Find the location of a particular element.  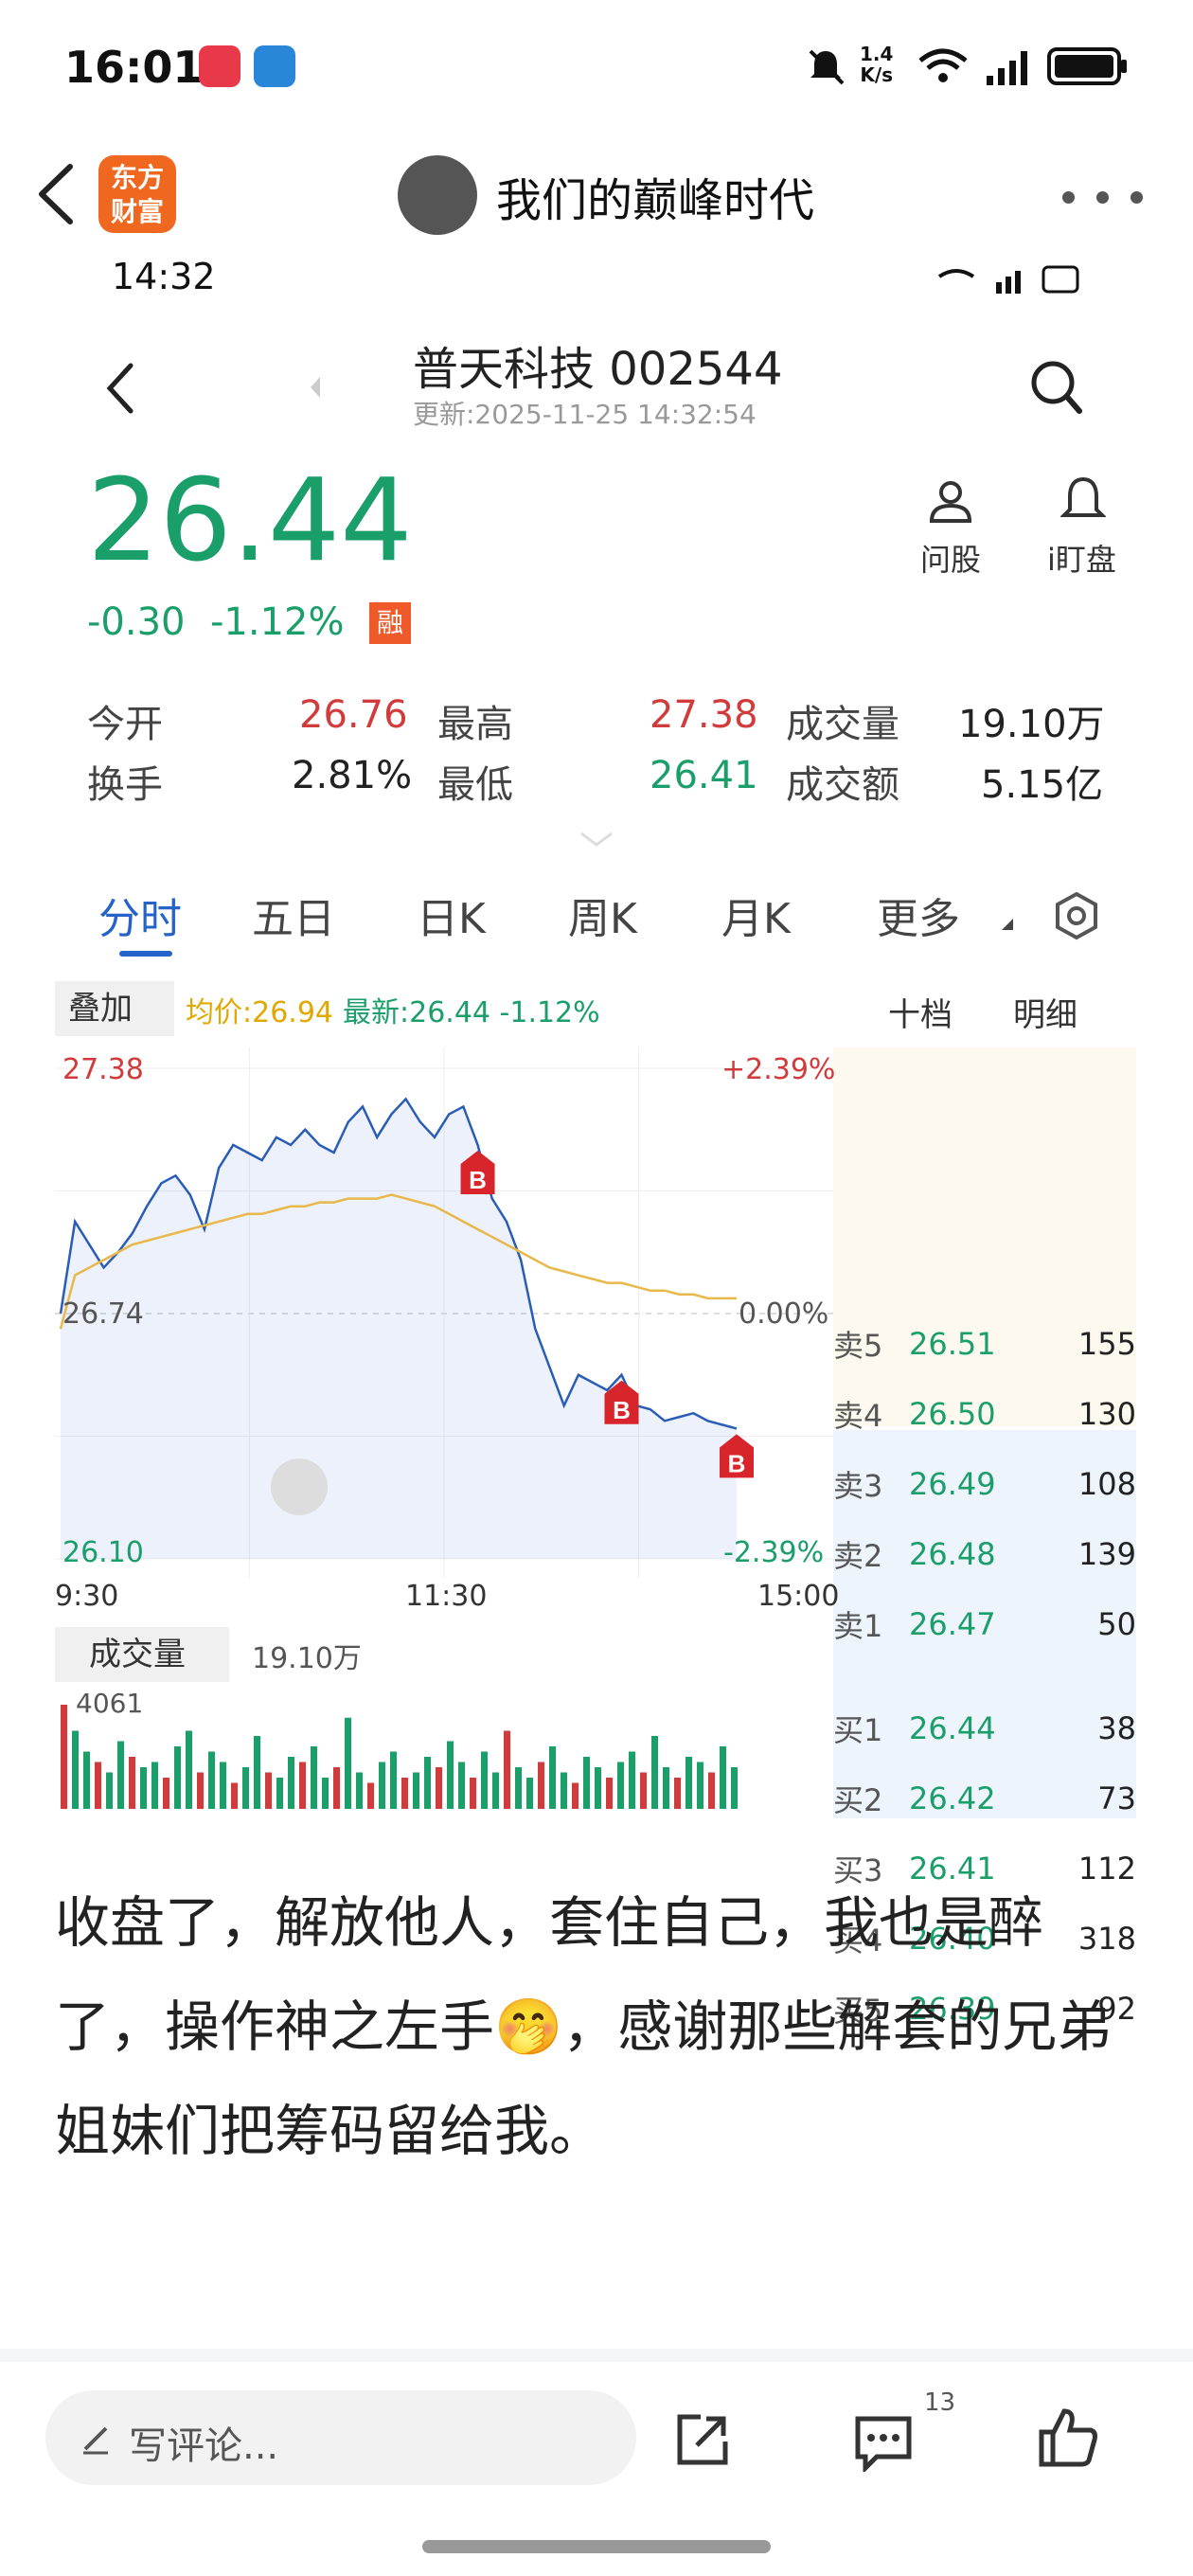

buy-level-price: 26.42 is located at coordinates (952, 1798).